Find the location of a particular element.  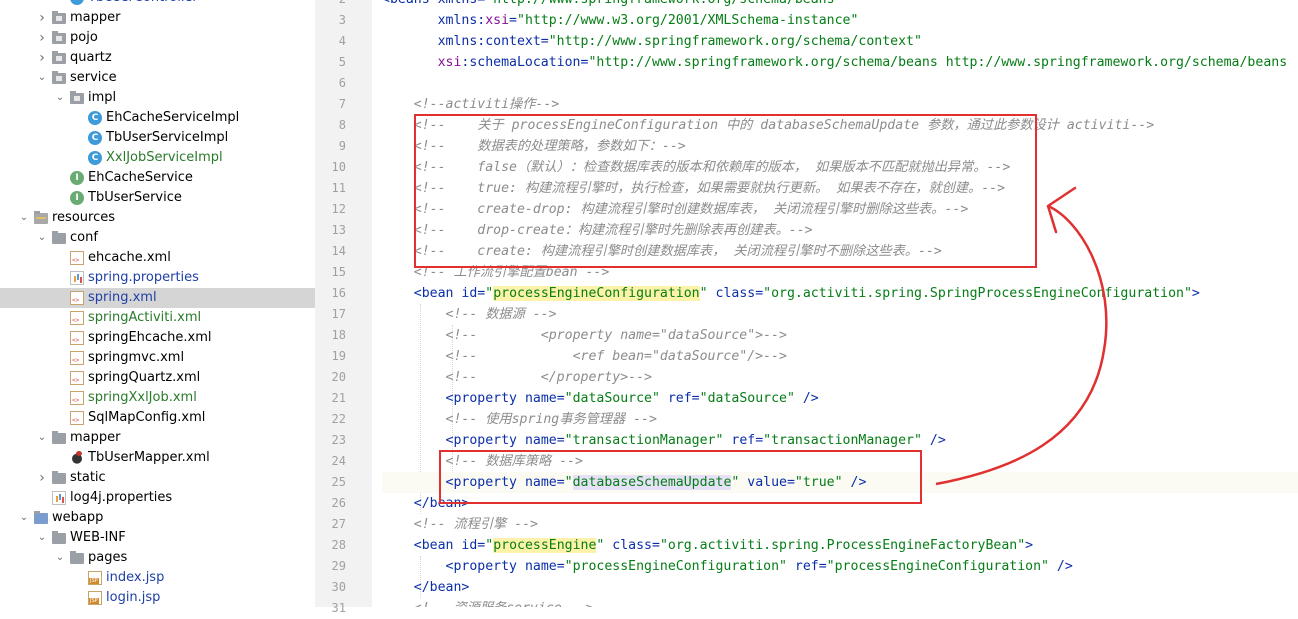

tree-item: index.jsp is located at coordinates (157, 578).